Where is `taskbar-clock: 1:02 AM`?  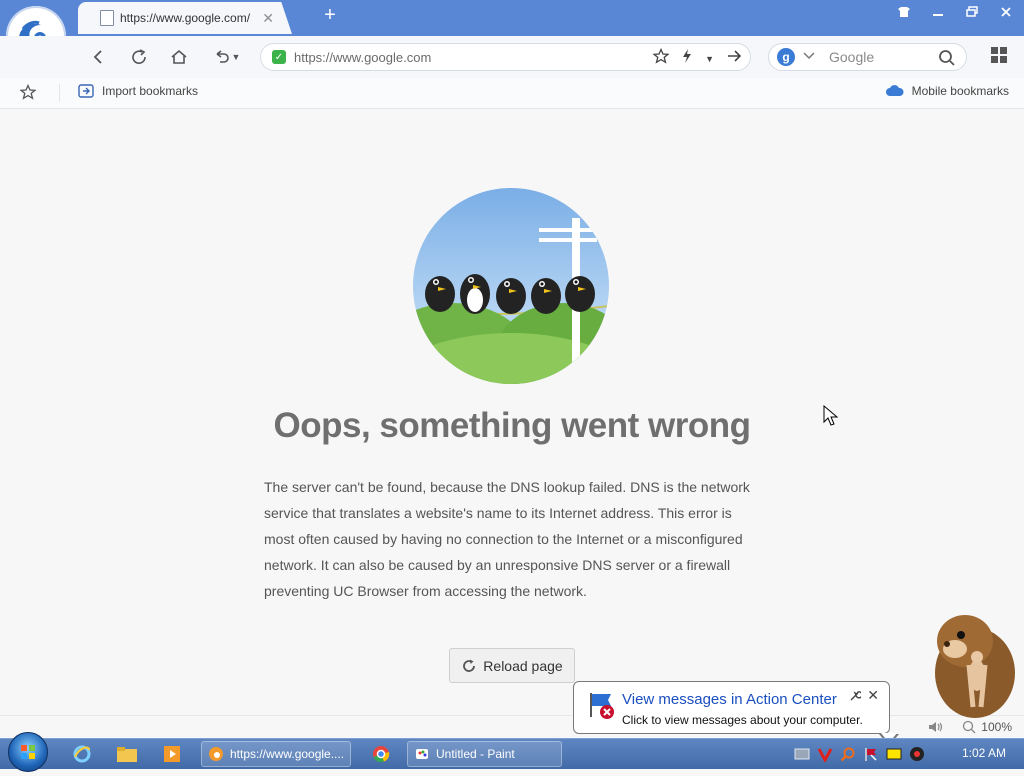 taskbar-clock: 1:02 AM is located at coordinates (984, 753).